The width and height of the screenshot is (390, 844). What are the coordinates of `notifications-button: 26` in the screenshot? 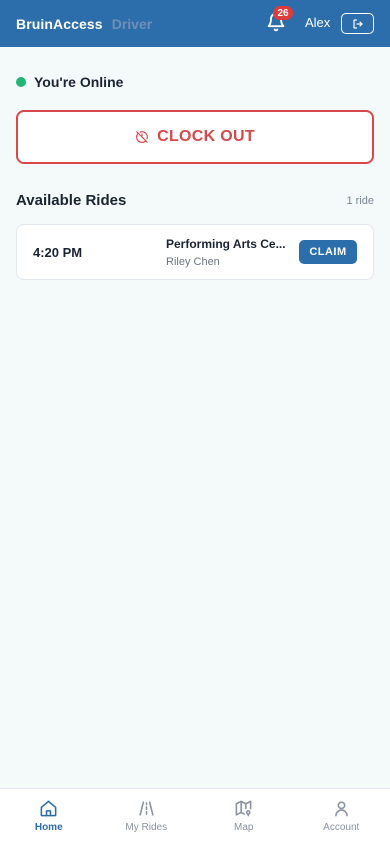 It's located at (279, 20).